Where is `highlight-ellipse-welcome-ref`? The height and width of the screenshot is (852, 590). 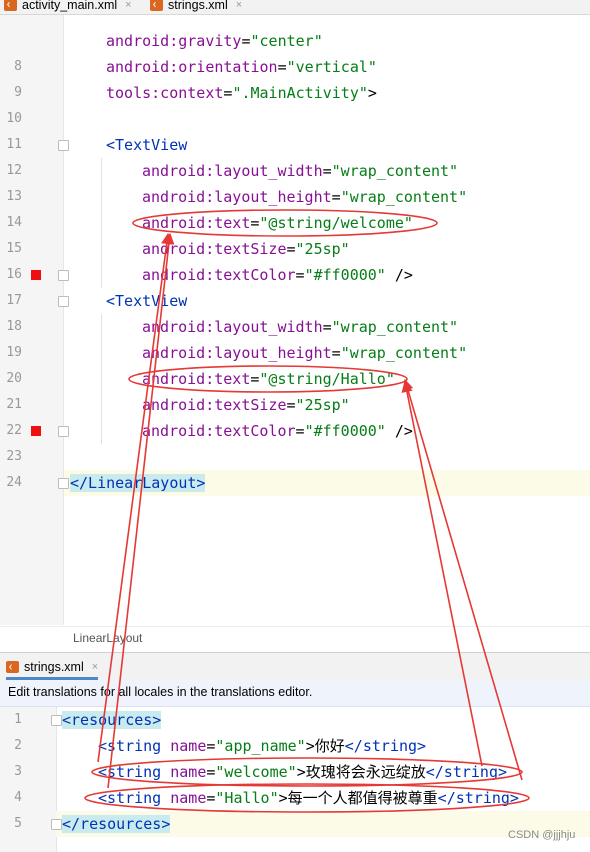 highlight-ellipse-welcome-ref is located at coordinates (285, 223).